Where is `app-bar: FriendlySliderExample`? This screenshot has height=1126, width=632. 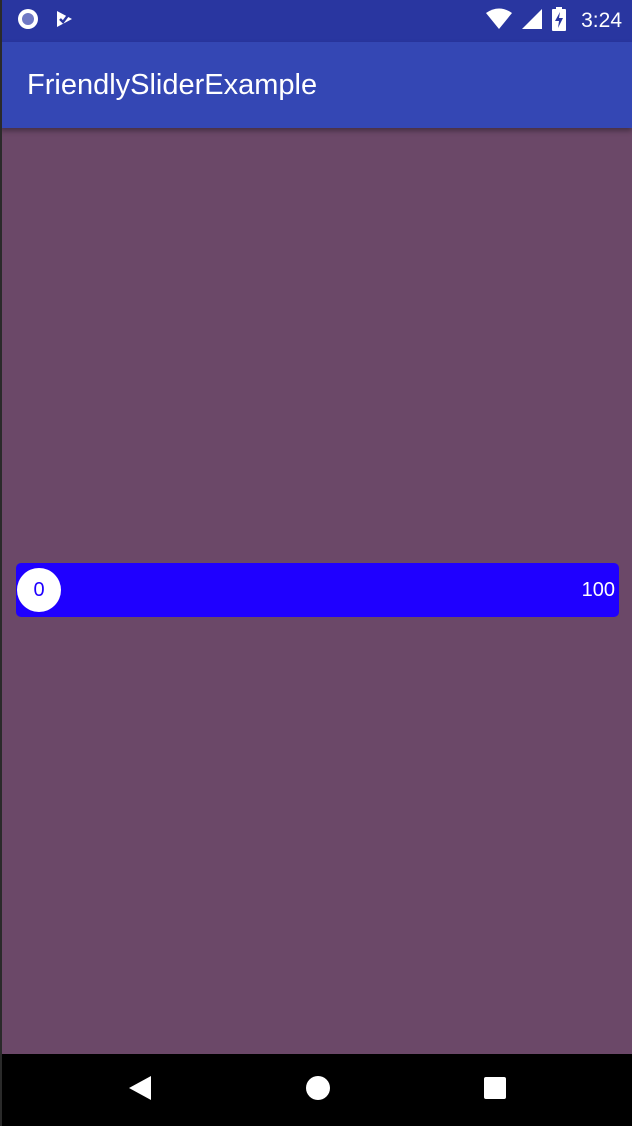
app-bar: FriendlySliderExample is located at coordinates (316, 85).